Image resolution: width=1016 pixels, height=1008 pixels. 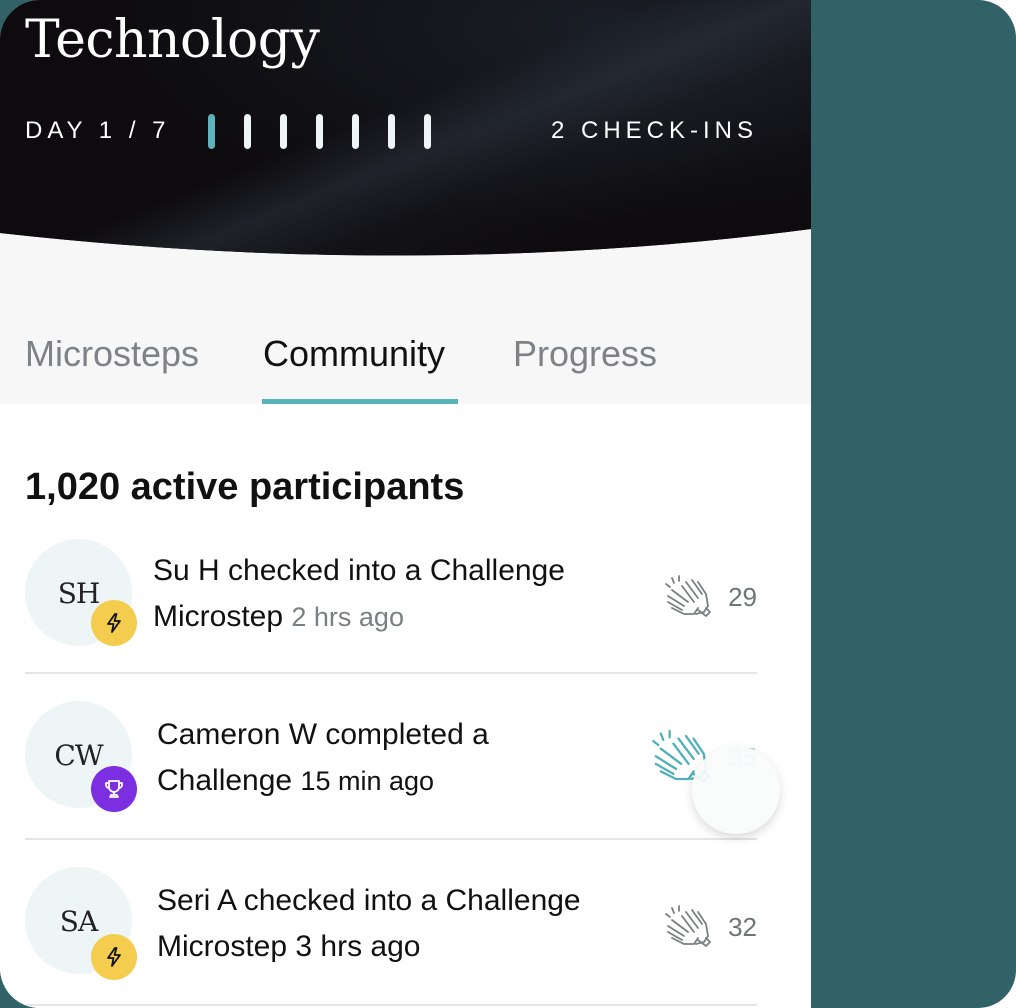 What do you see at coordinates (354, 354) in the screenshot?
I see `tab-community: Community` at bounding box center [354, 354].